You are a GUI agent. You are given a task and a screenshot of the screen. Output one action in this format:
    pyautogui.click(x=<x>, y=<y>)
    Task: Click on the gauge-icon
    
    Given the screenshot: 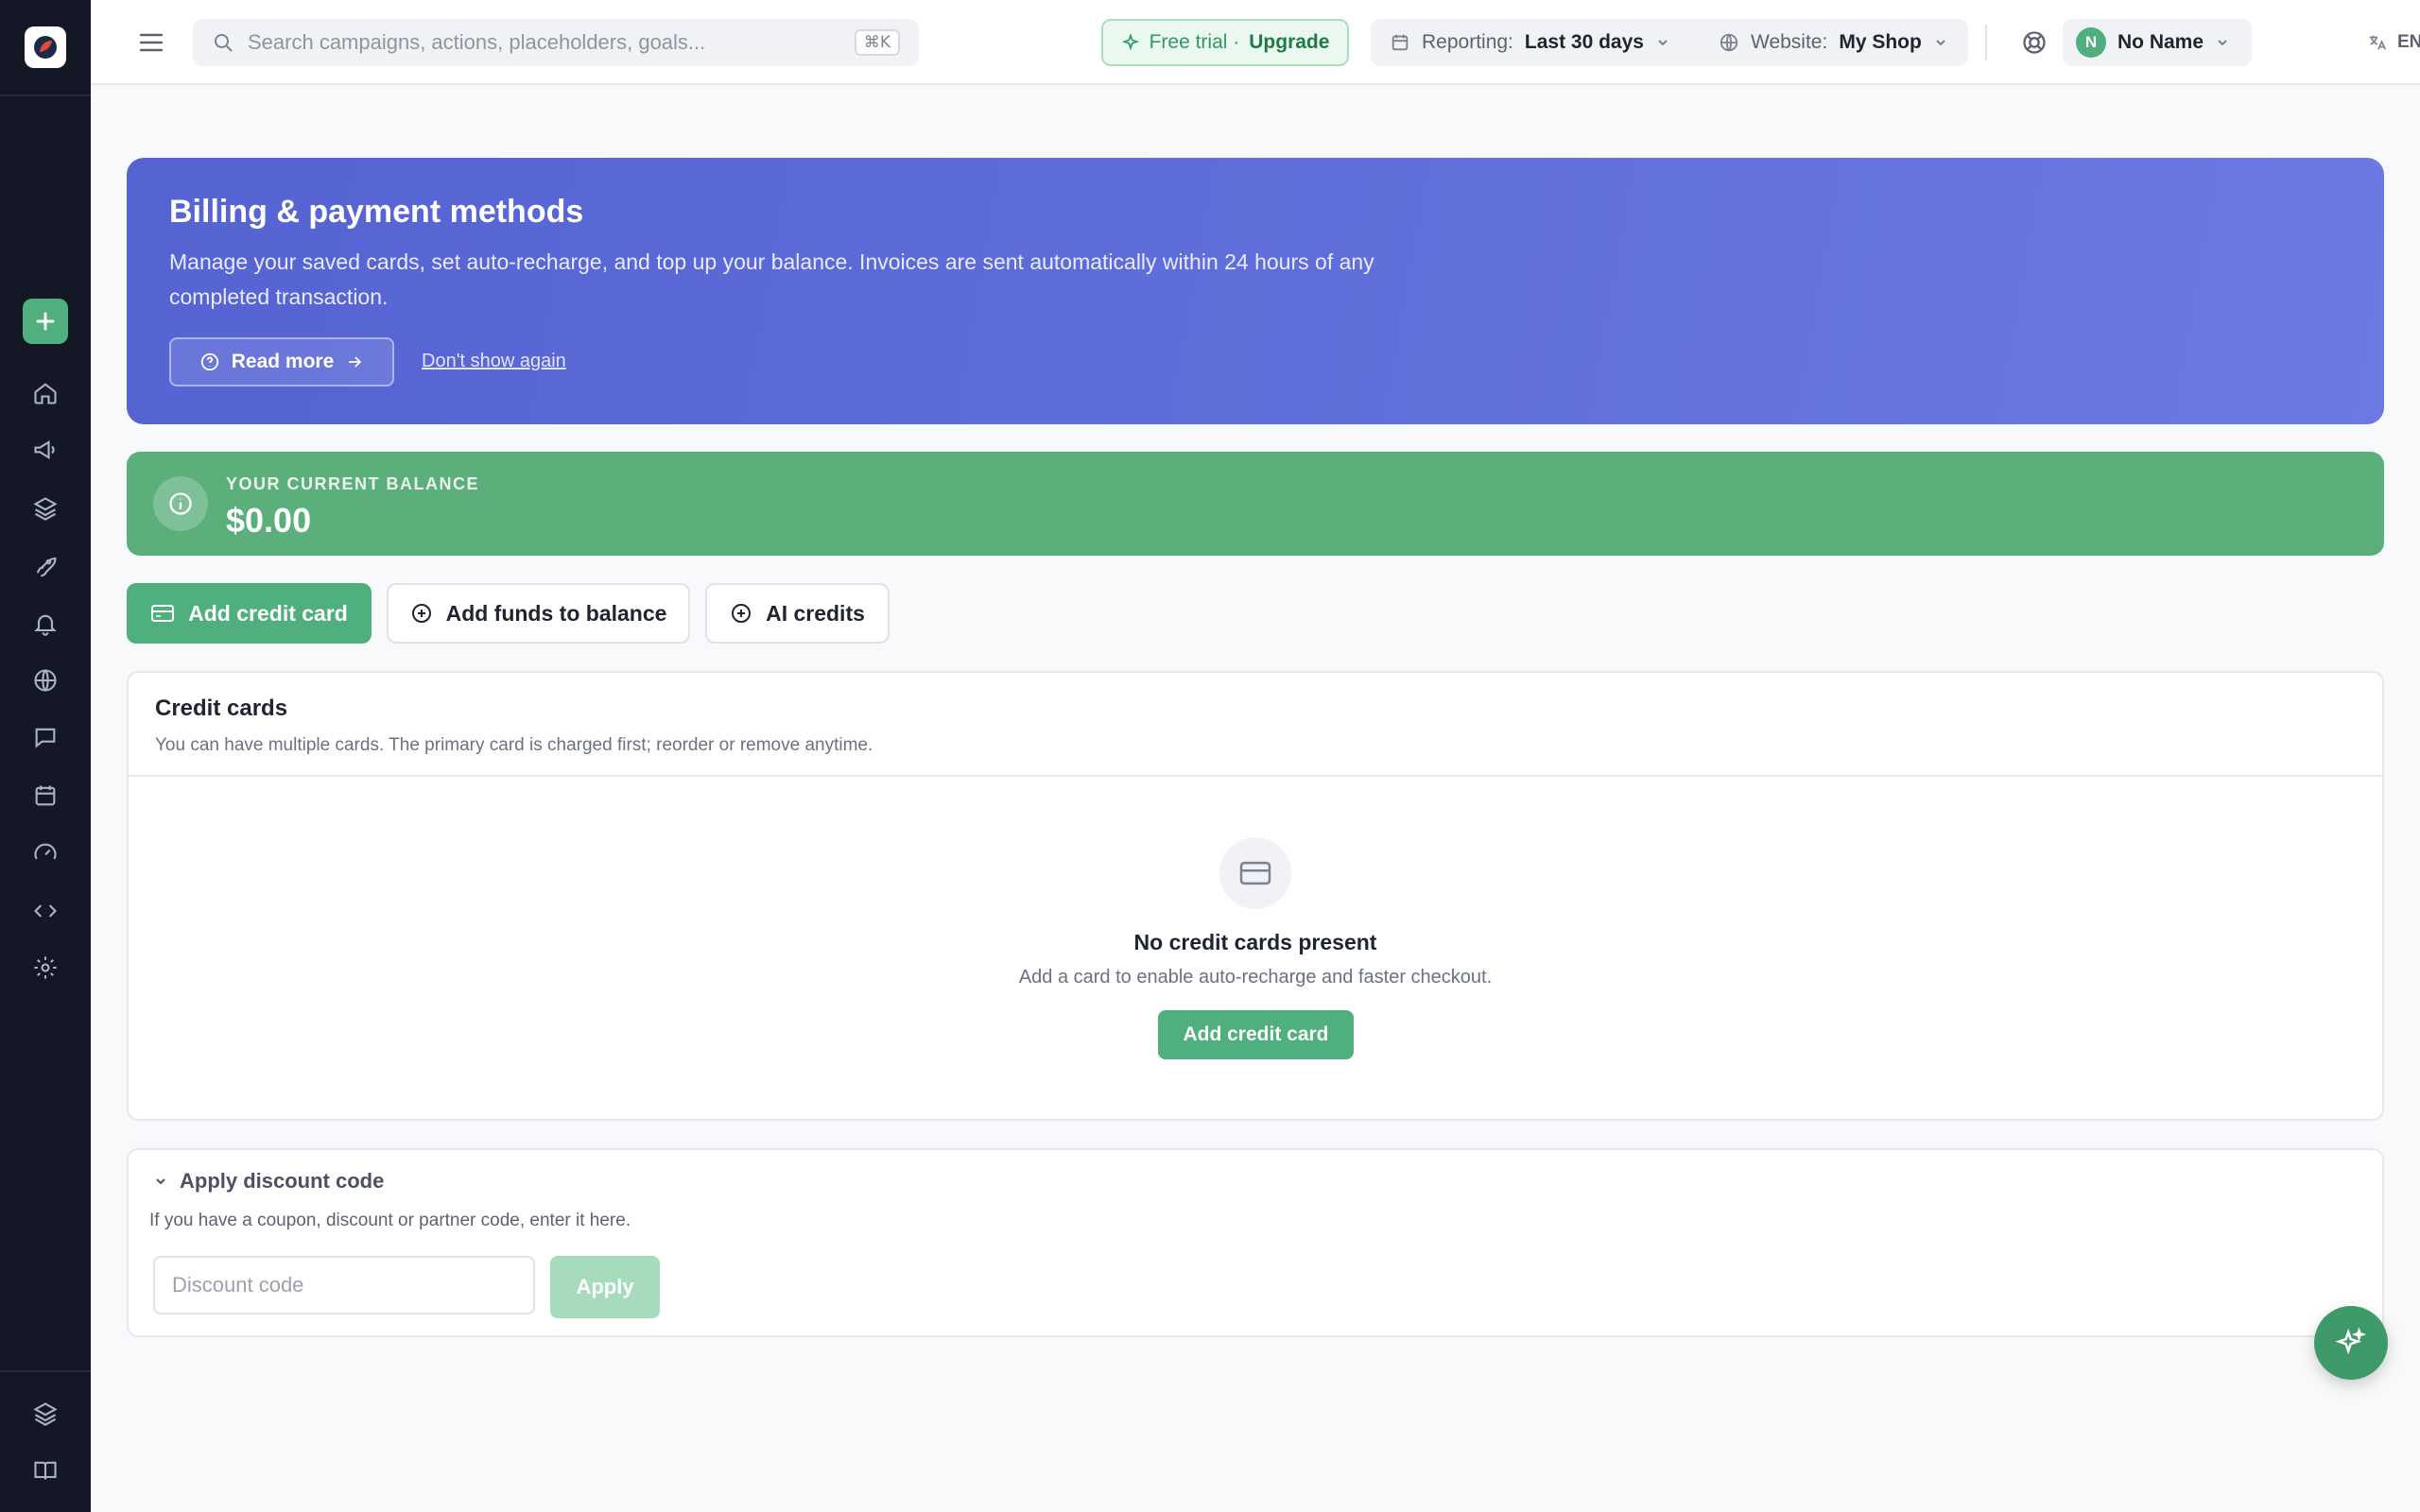 What is the action you would take?
    pyautogui.click(x=45, y=852)
    